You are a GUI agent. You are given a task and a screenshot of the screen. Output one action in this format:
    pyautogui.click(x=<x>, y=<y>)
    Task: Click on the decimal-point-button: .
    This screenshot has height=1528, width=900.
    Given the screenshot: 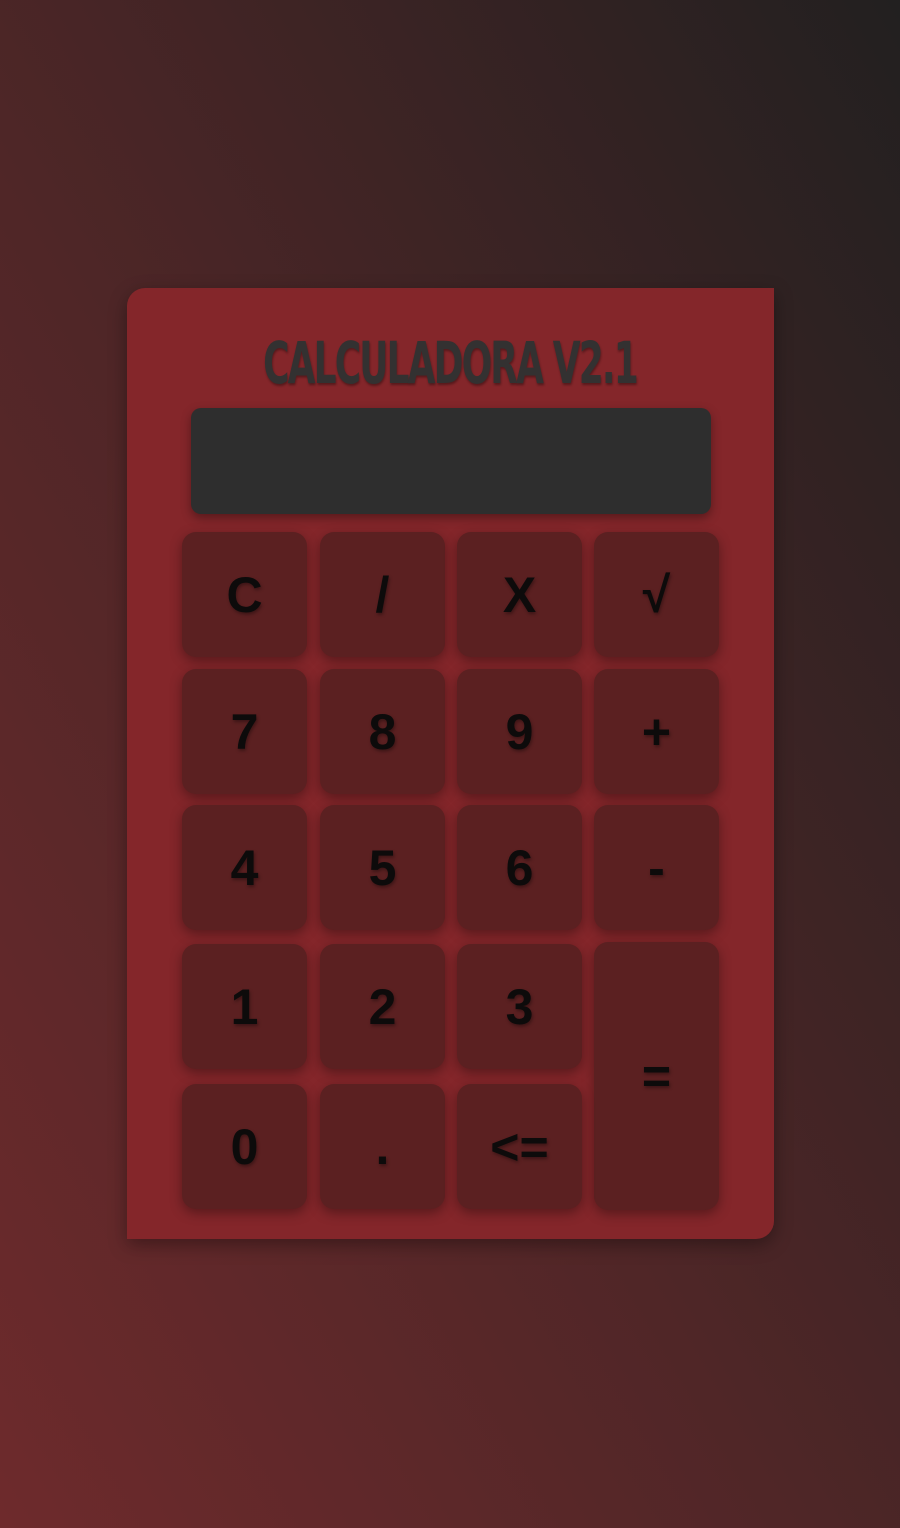 What is the action you would take?
    pyautogui.click(x=382, y=1146)
    